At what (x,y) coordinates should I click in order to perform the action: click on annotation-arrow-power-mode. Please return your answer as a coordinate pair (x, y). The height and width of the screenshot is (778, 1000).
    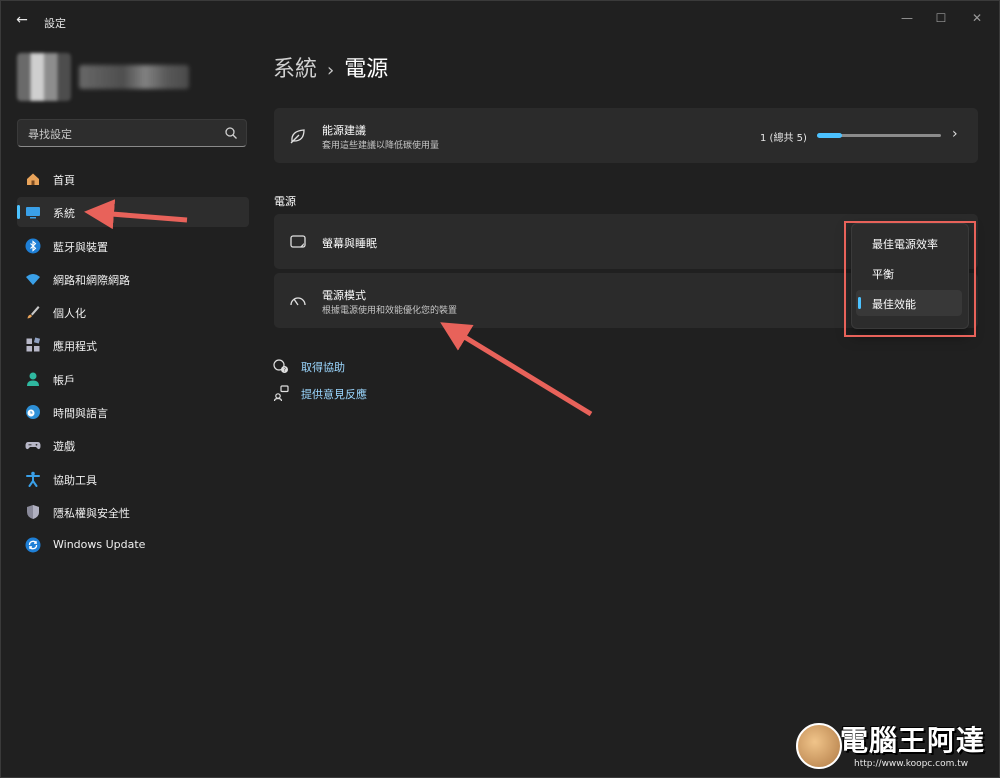
    Looking at the image, I should click on (516, 369).